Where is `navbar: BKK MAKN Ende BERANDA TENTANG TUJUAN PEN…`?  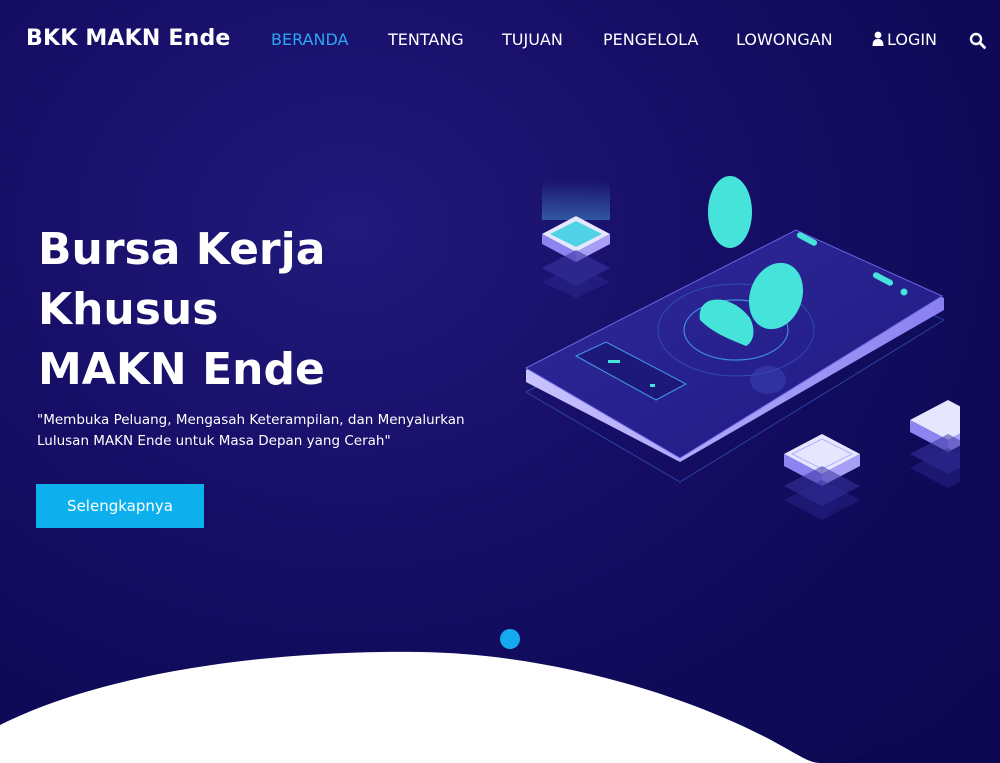
navbar: BKK MAKN Ende BERANDA TENTANG TUJUAN PEN… is located at coordinates (500, 40).